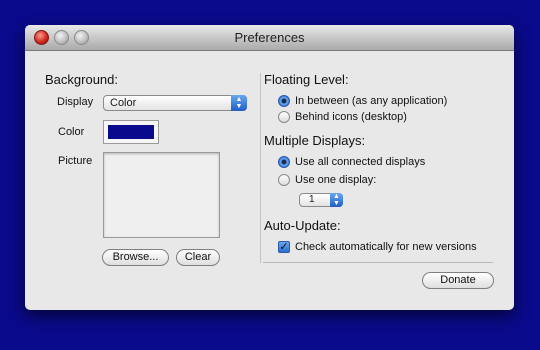  What do you see at coordinates (312, 199) in the screenshot?
I see `display-number-value: 1` at bounding box center [312, 199].